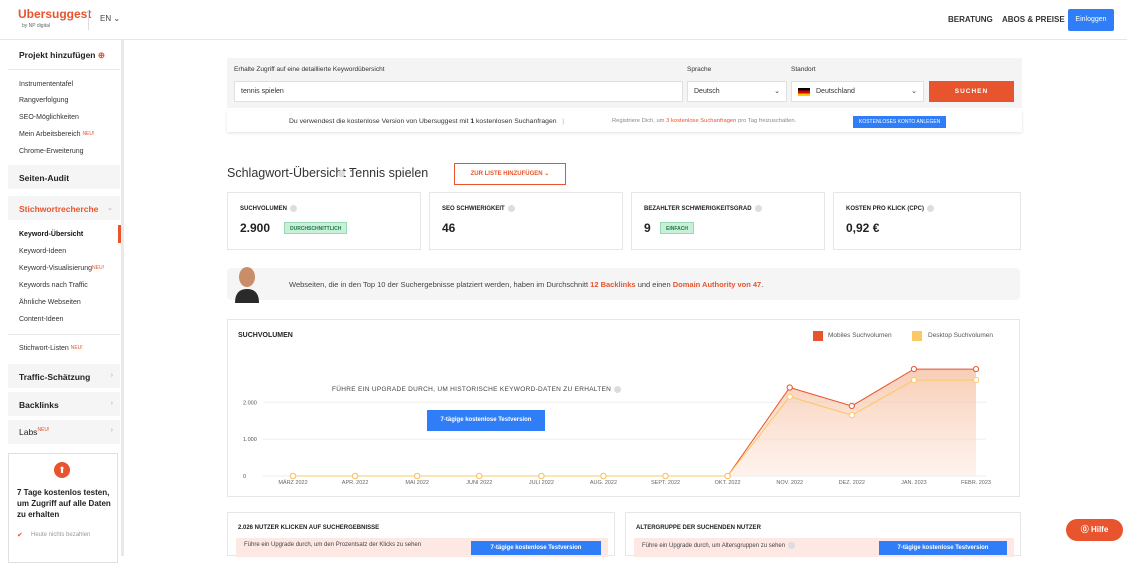 The height and width of the screenshot is (563, 1127). I want to click on metric-label: BEZAHLTER SCHWIERIGKEITSGRAD, so click(703, 208).